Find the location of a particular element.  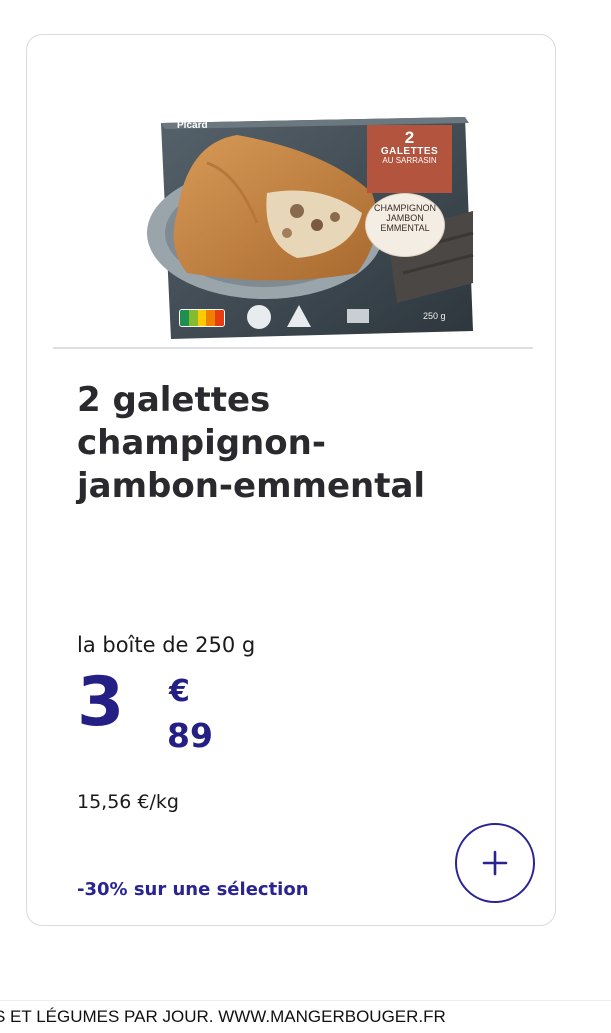

unit-description: la boîte de 250 g is located at coordinates (166, 645).